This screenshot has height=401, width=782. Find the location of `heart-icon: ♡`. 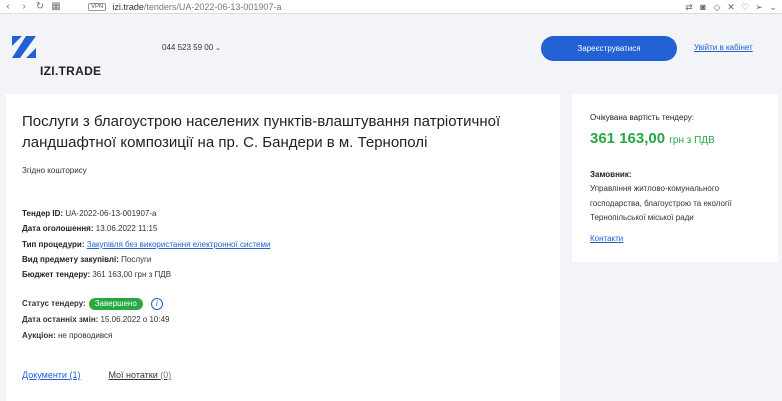

heart-icon: ♡ is located at coordinates (745, 7).